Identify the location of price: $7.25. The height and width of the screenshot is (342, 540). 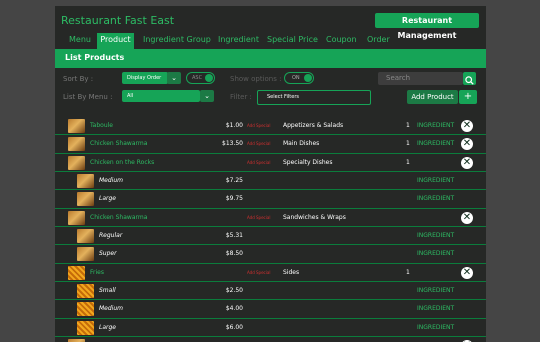
(234, 180).